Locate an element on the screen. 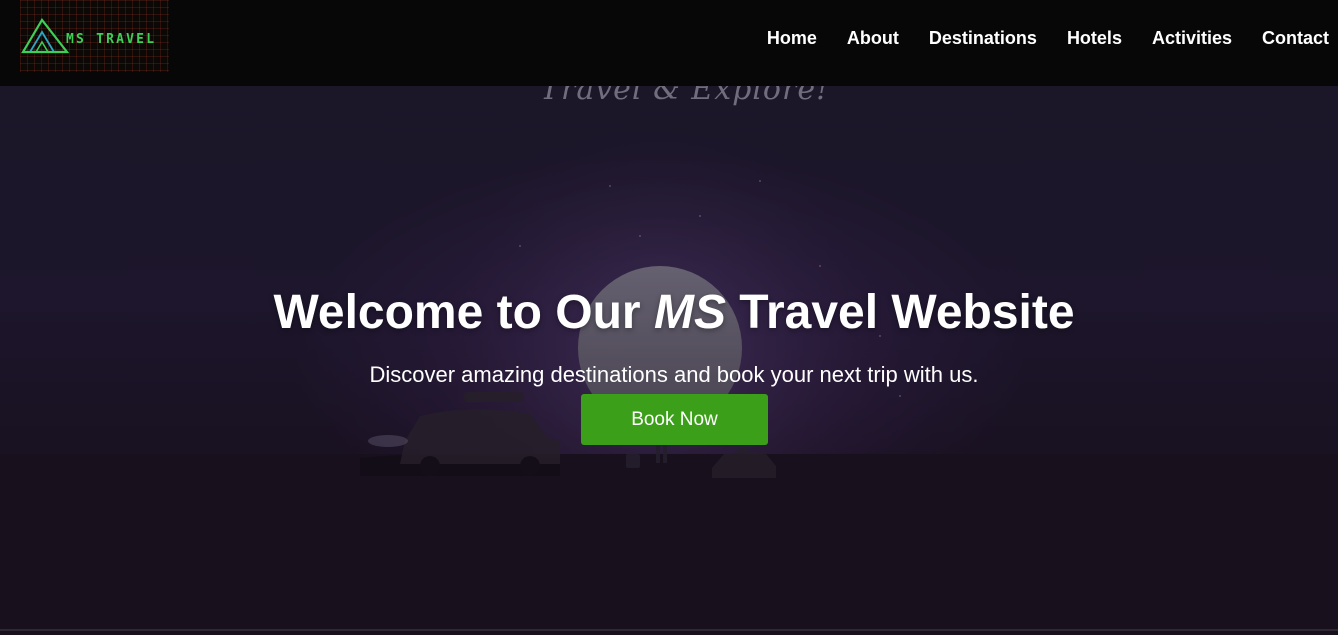  nav-activities: Activities is located at coordinates (1192, 38).